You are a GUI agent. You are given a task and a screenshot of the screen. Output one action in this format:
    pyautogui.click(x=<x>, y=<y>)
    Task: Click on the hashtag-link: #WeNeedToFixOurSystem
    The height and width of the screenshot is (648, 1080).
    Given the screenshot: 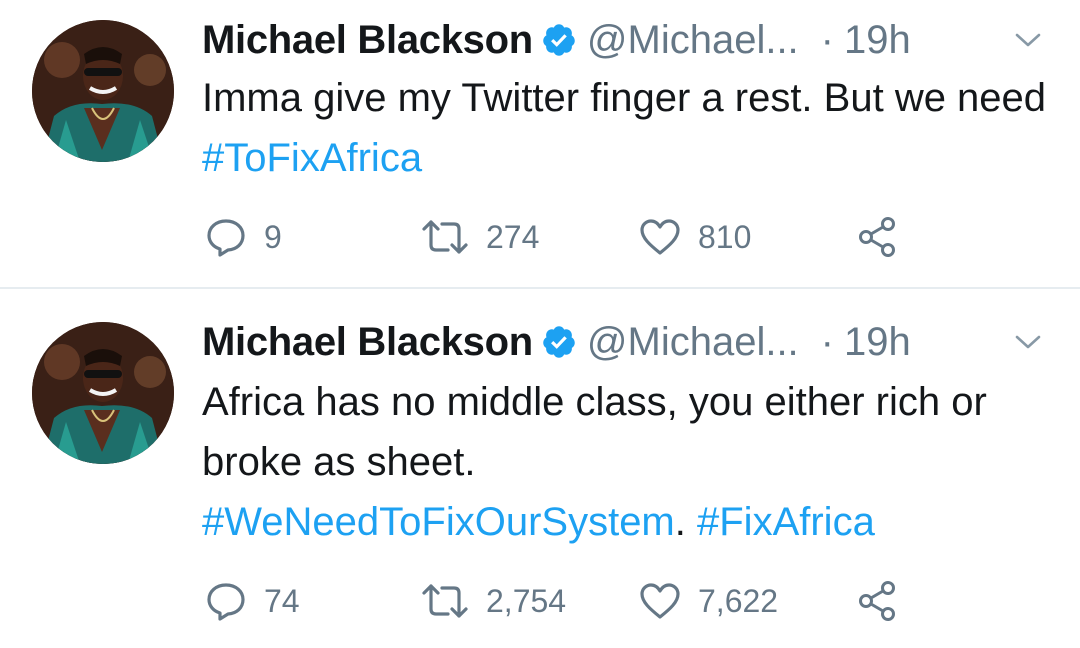 What is the action you would take?
    pyautogui.click(x=438, y=522)
    